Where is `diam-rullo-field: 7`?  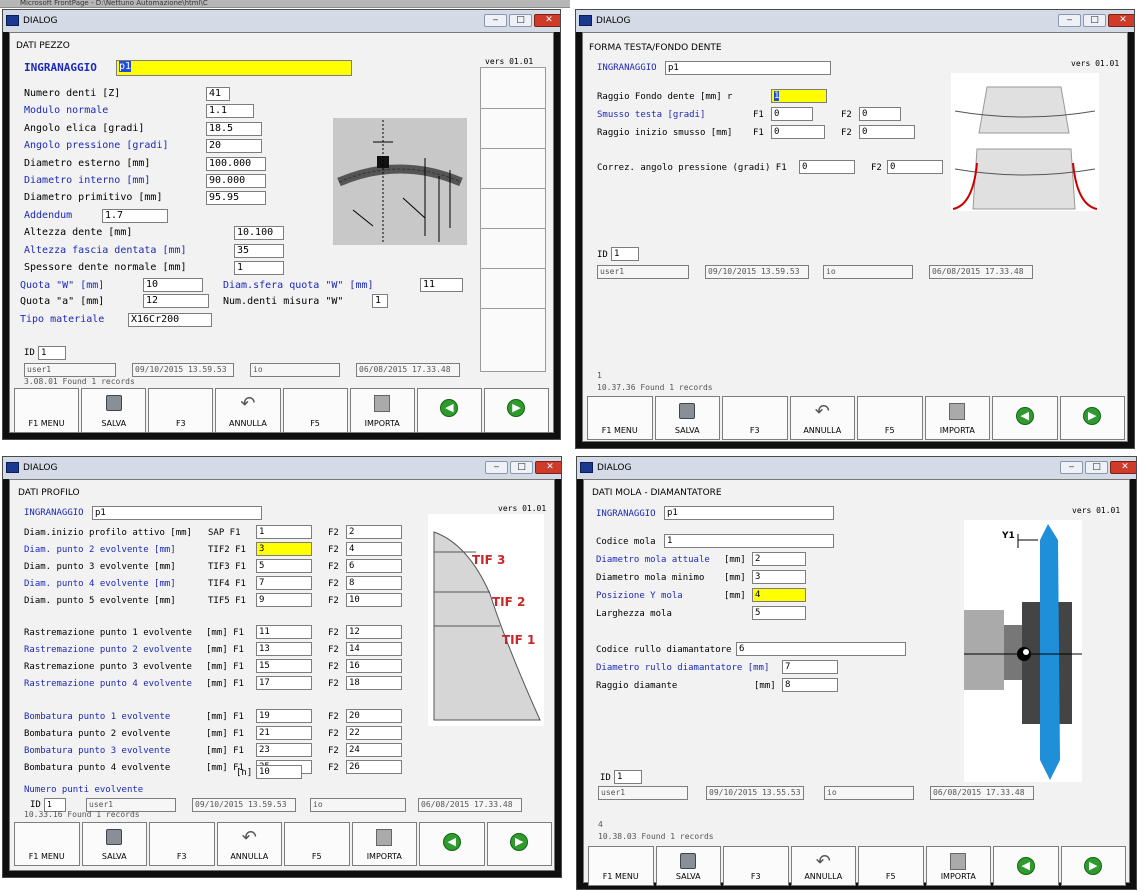 diam-rullo-field: 7 is located at coordinates (810, 667).